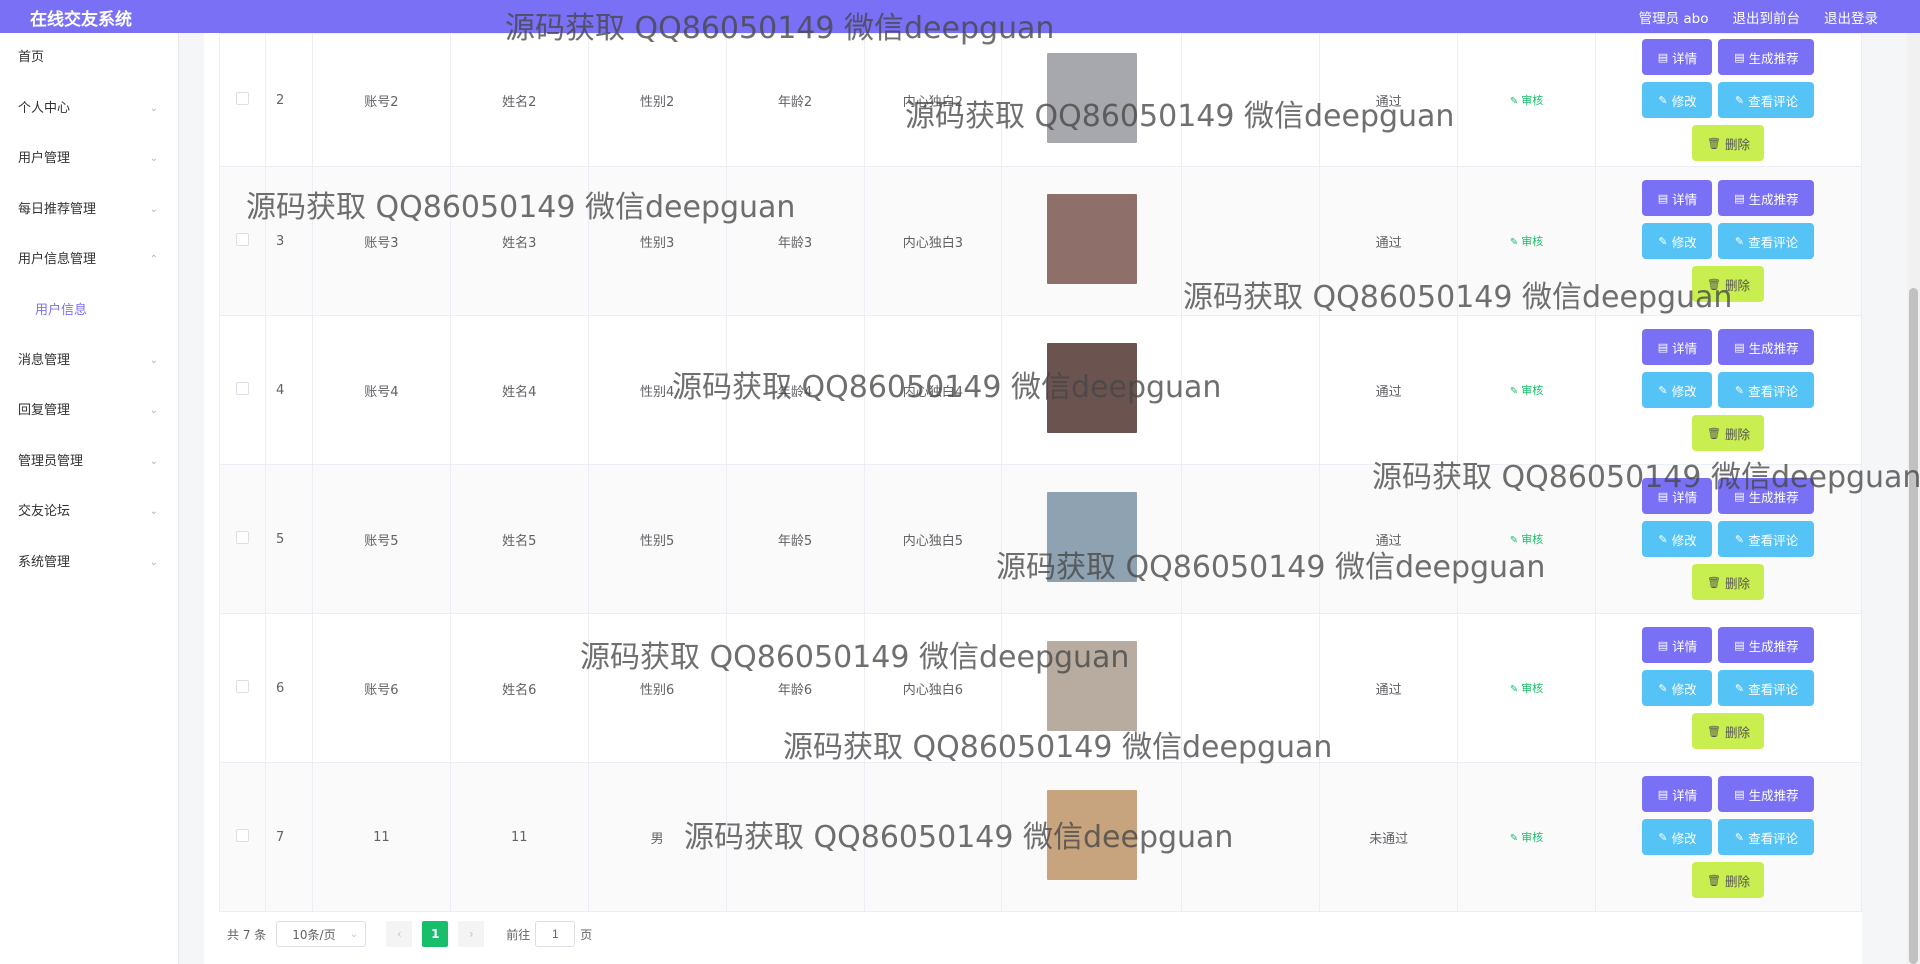 This screenshot has height=964, width=1920. Describe the element at coordinates (471, 934) in the screenshot. I see `next-page-button: ›` at that location.